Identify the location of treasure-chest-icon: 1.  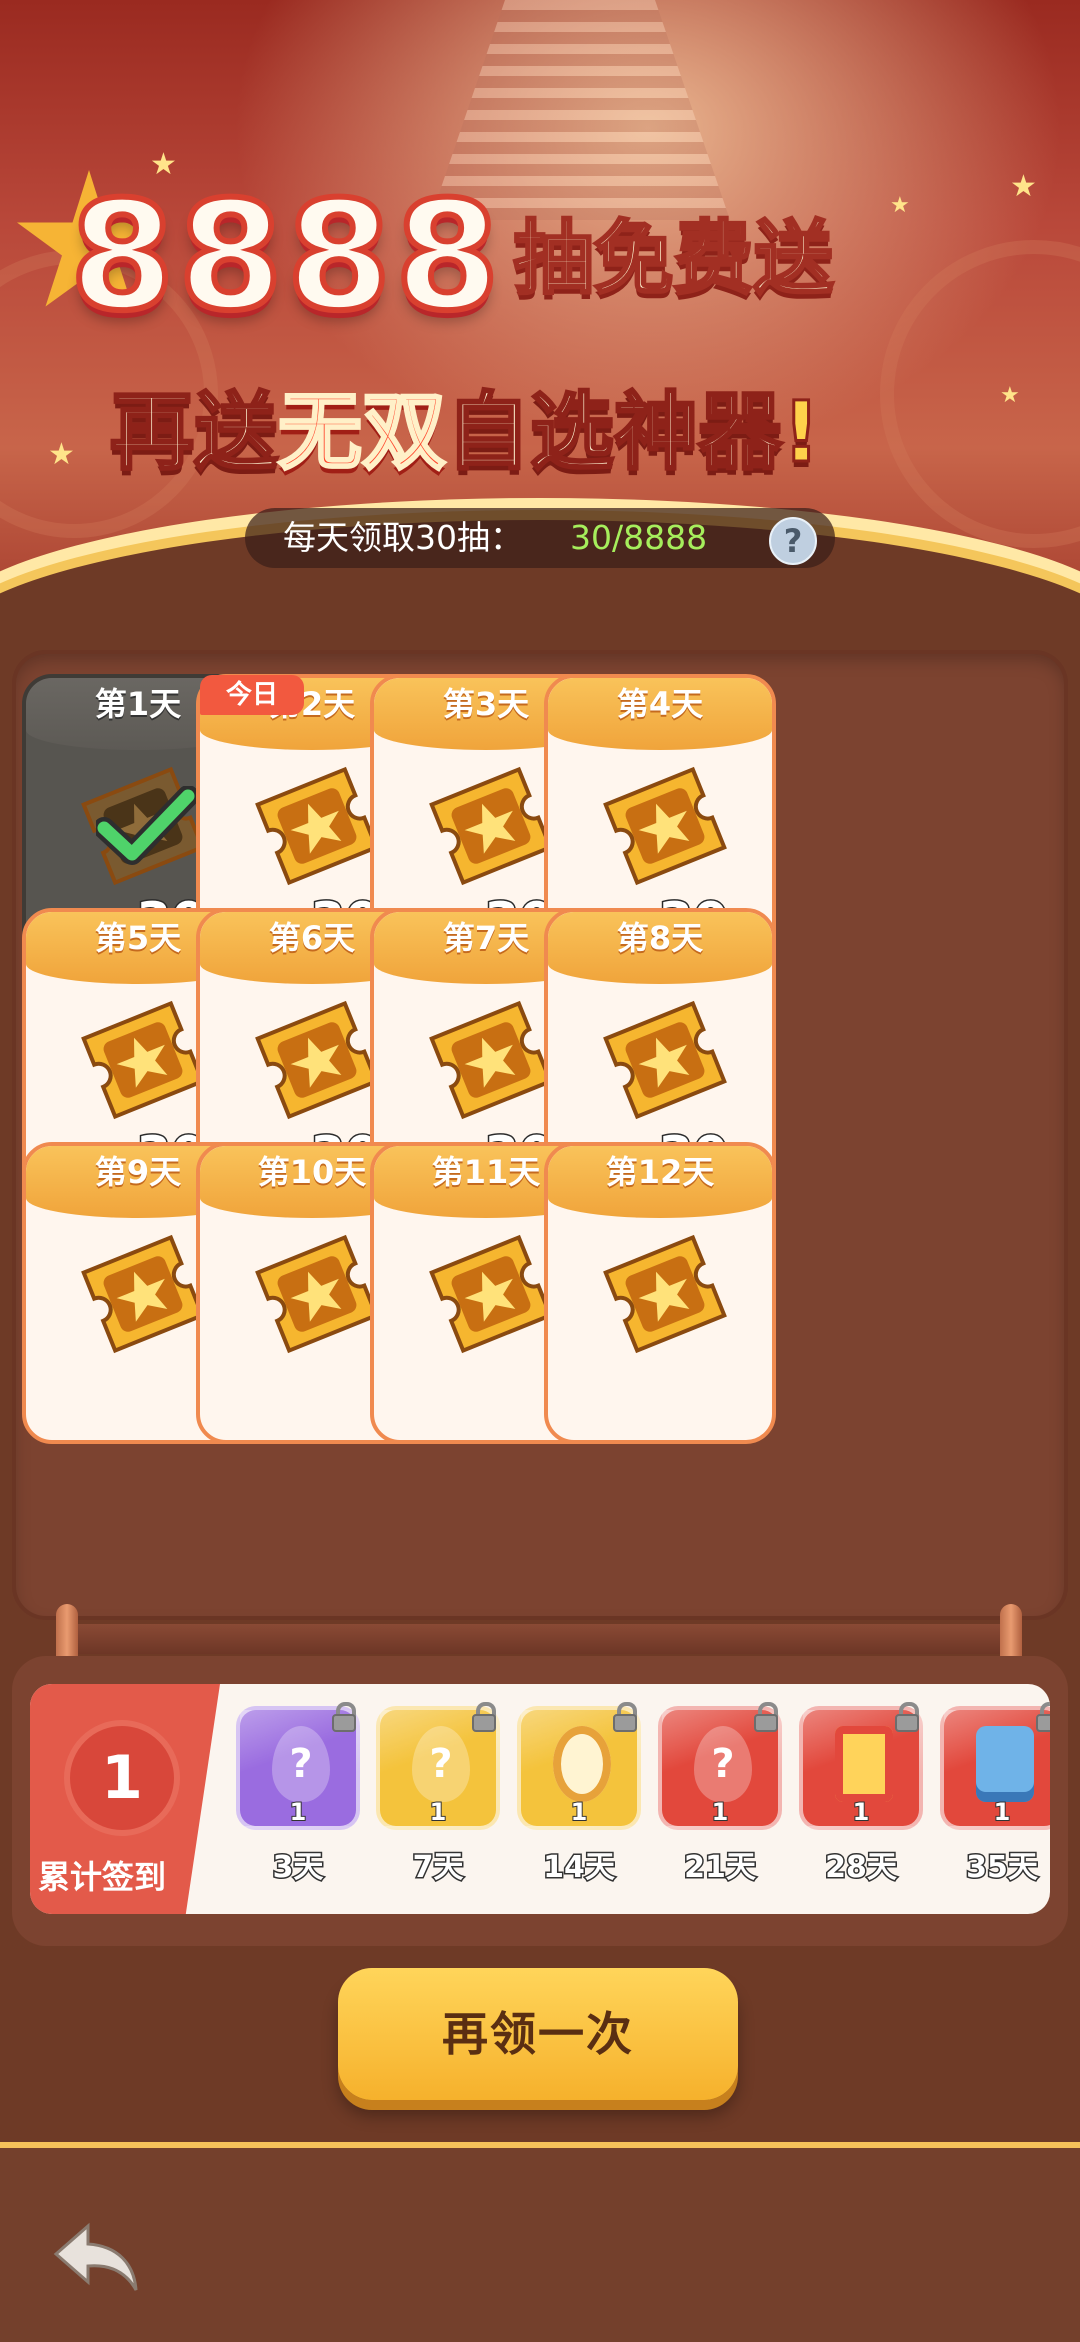
(995, 1766).